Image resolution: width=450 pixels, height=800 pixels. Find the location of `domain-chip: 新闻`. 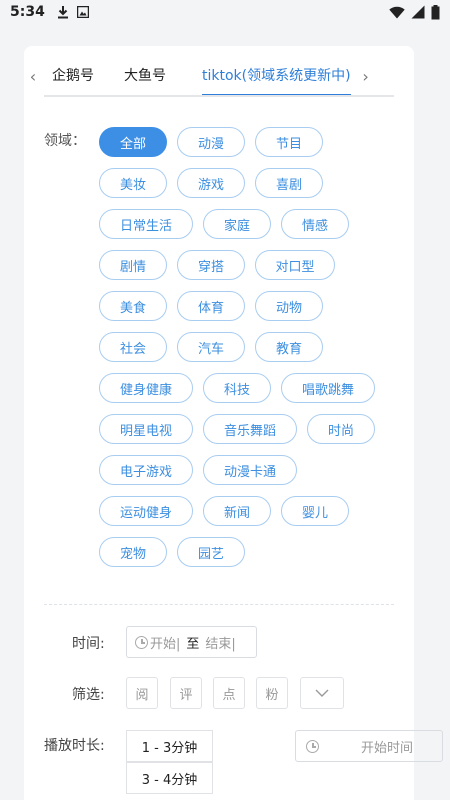

domain-chip: 新闻 is located at coordinates (237, 511).